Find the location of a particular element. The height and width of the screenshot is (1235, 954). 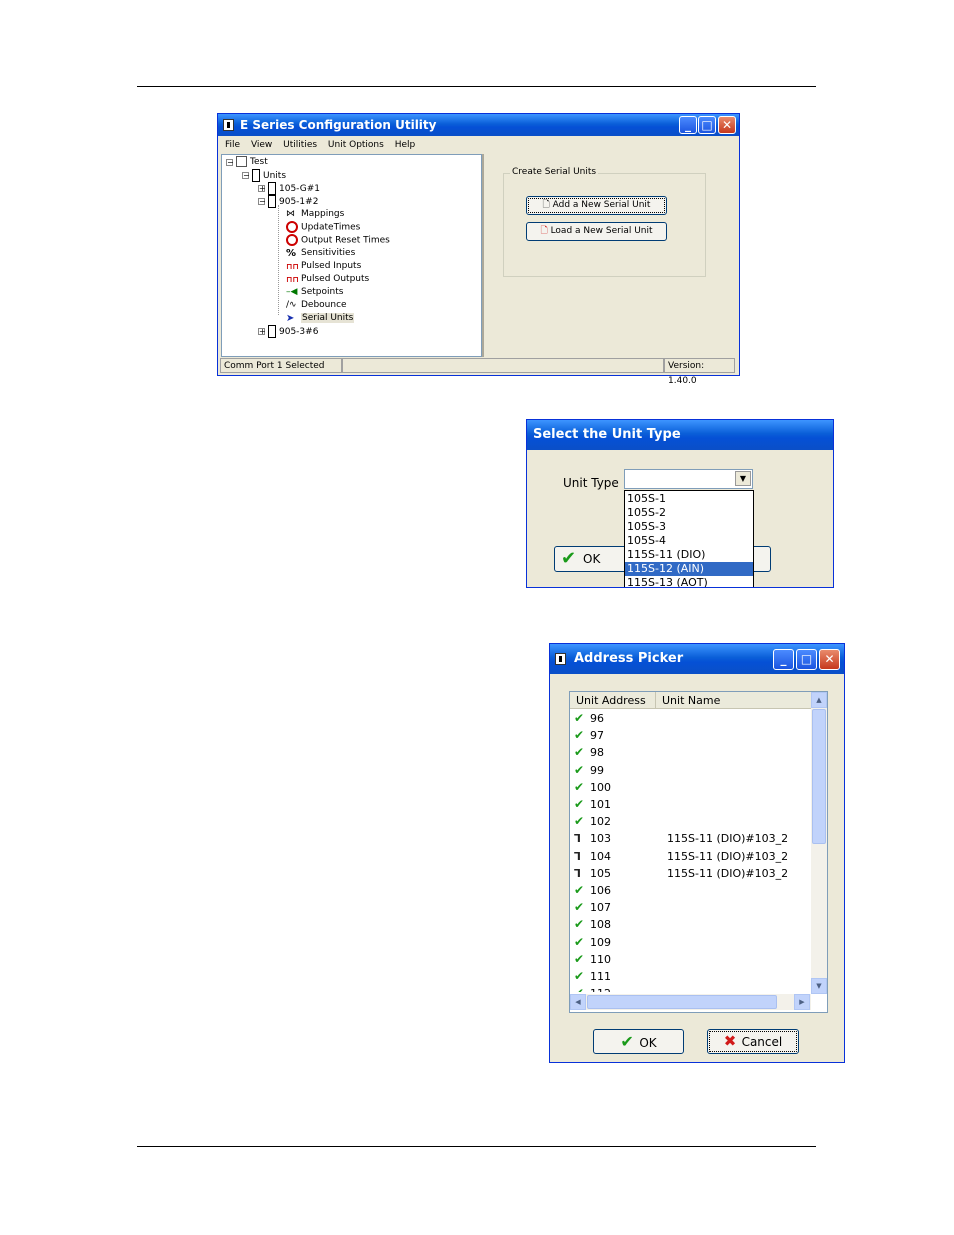

address-text: 109 is located at coordinates (600, 942).